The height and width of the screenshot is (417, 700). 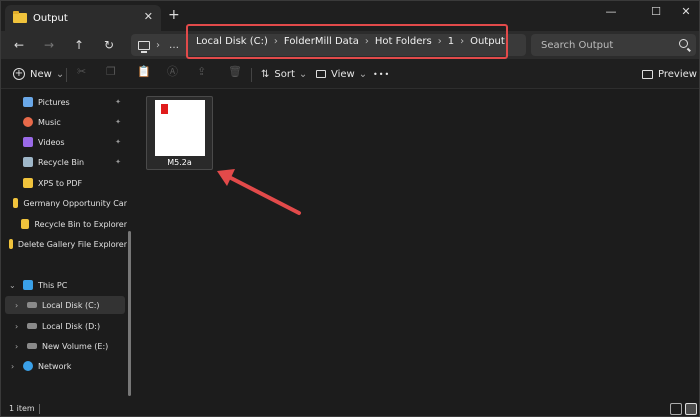 What do you see at coordinates (451, 41) in the screenshot?
I see `breadcrumb-item-1: 1` at bounding box center [451, 41].